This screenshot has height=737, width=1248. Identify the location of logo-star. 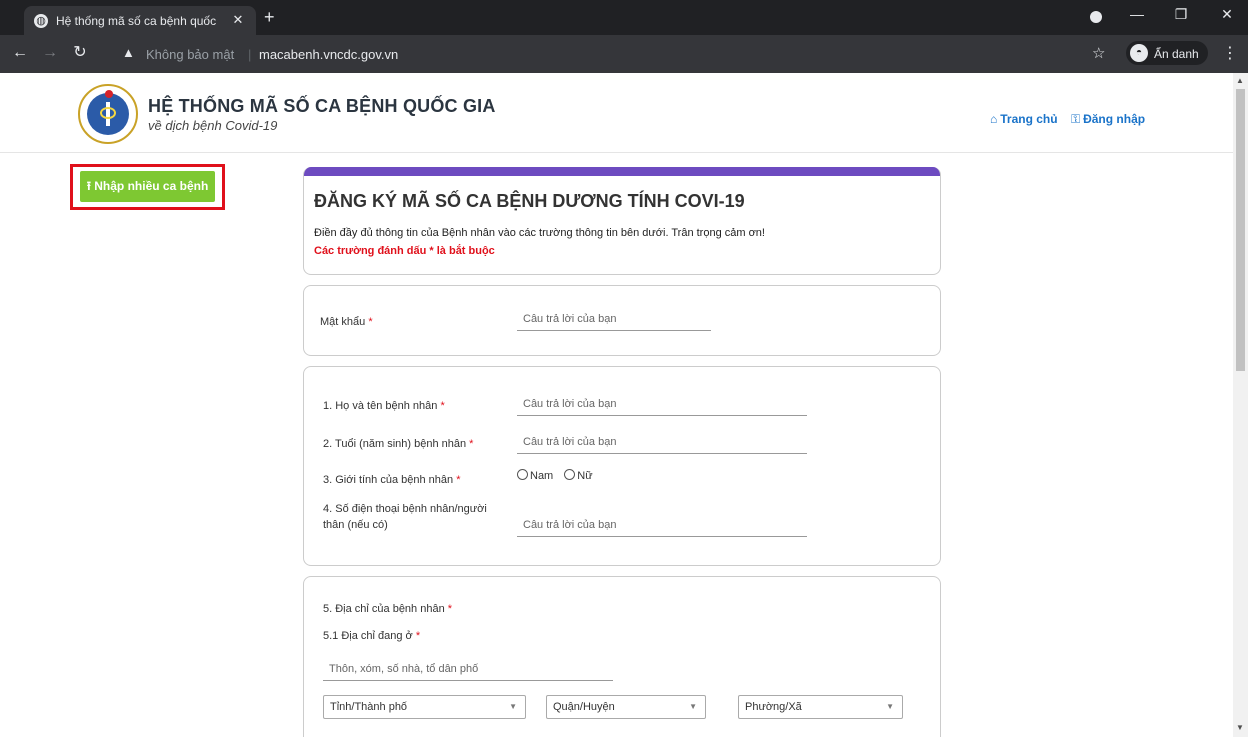
(109, 94).